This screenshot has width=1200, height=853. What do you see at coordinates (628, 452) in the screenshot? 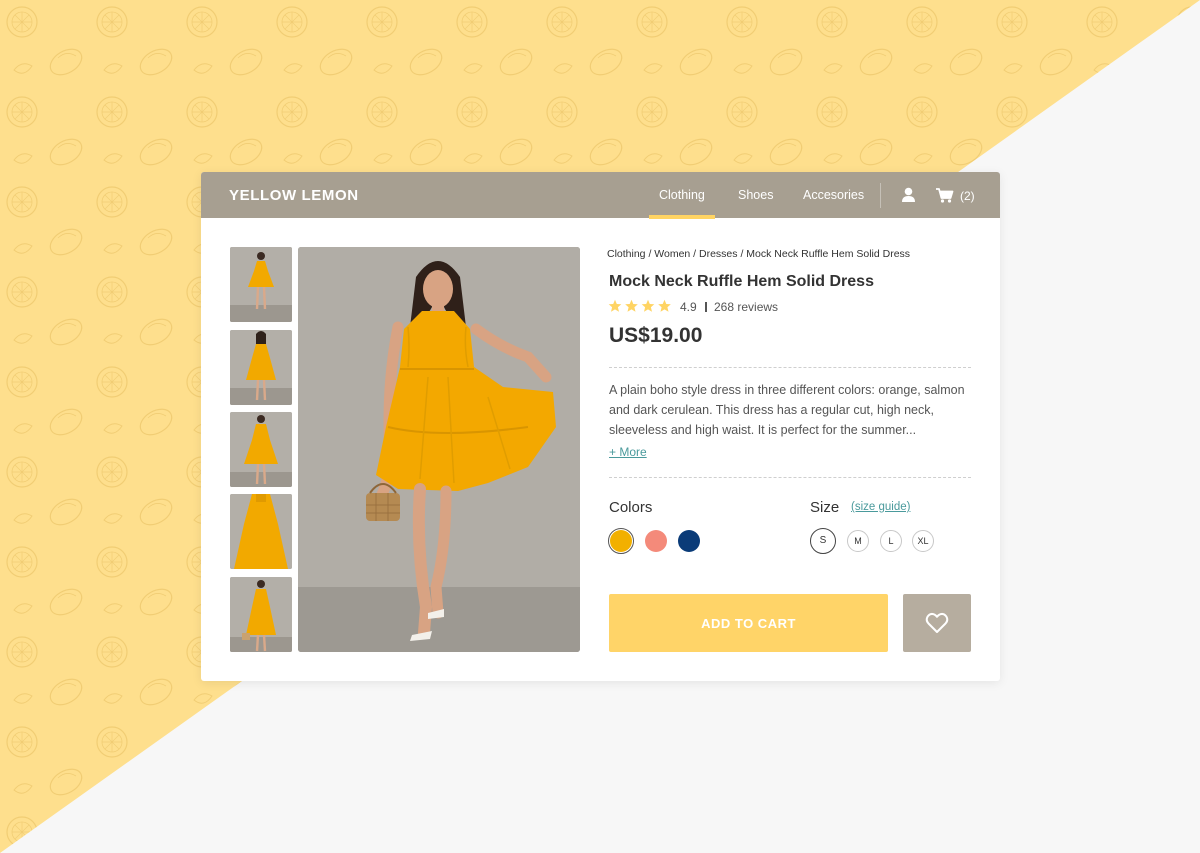
I see `more-link: + More` at bounding box center [628, 452].